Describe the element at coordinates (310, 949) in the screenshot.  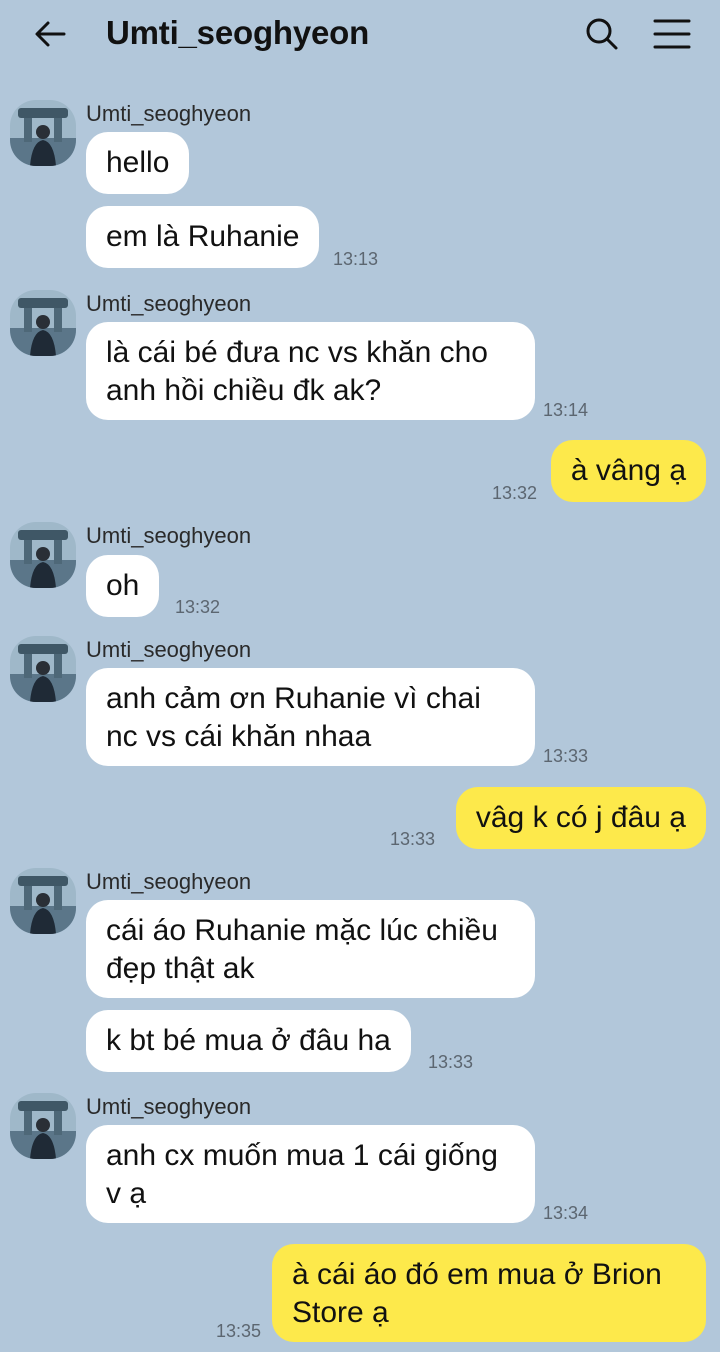
I see `message-bubble: cái áo Ruhanie mặc lúc chiều đẹp thật ak` at that location.